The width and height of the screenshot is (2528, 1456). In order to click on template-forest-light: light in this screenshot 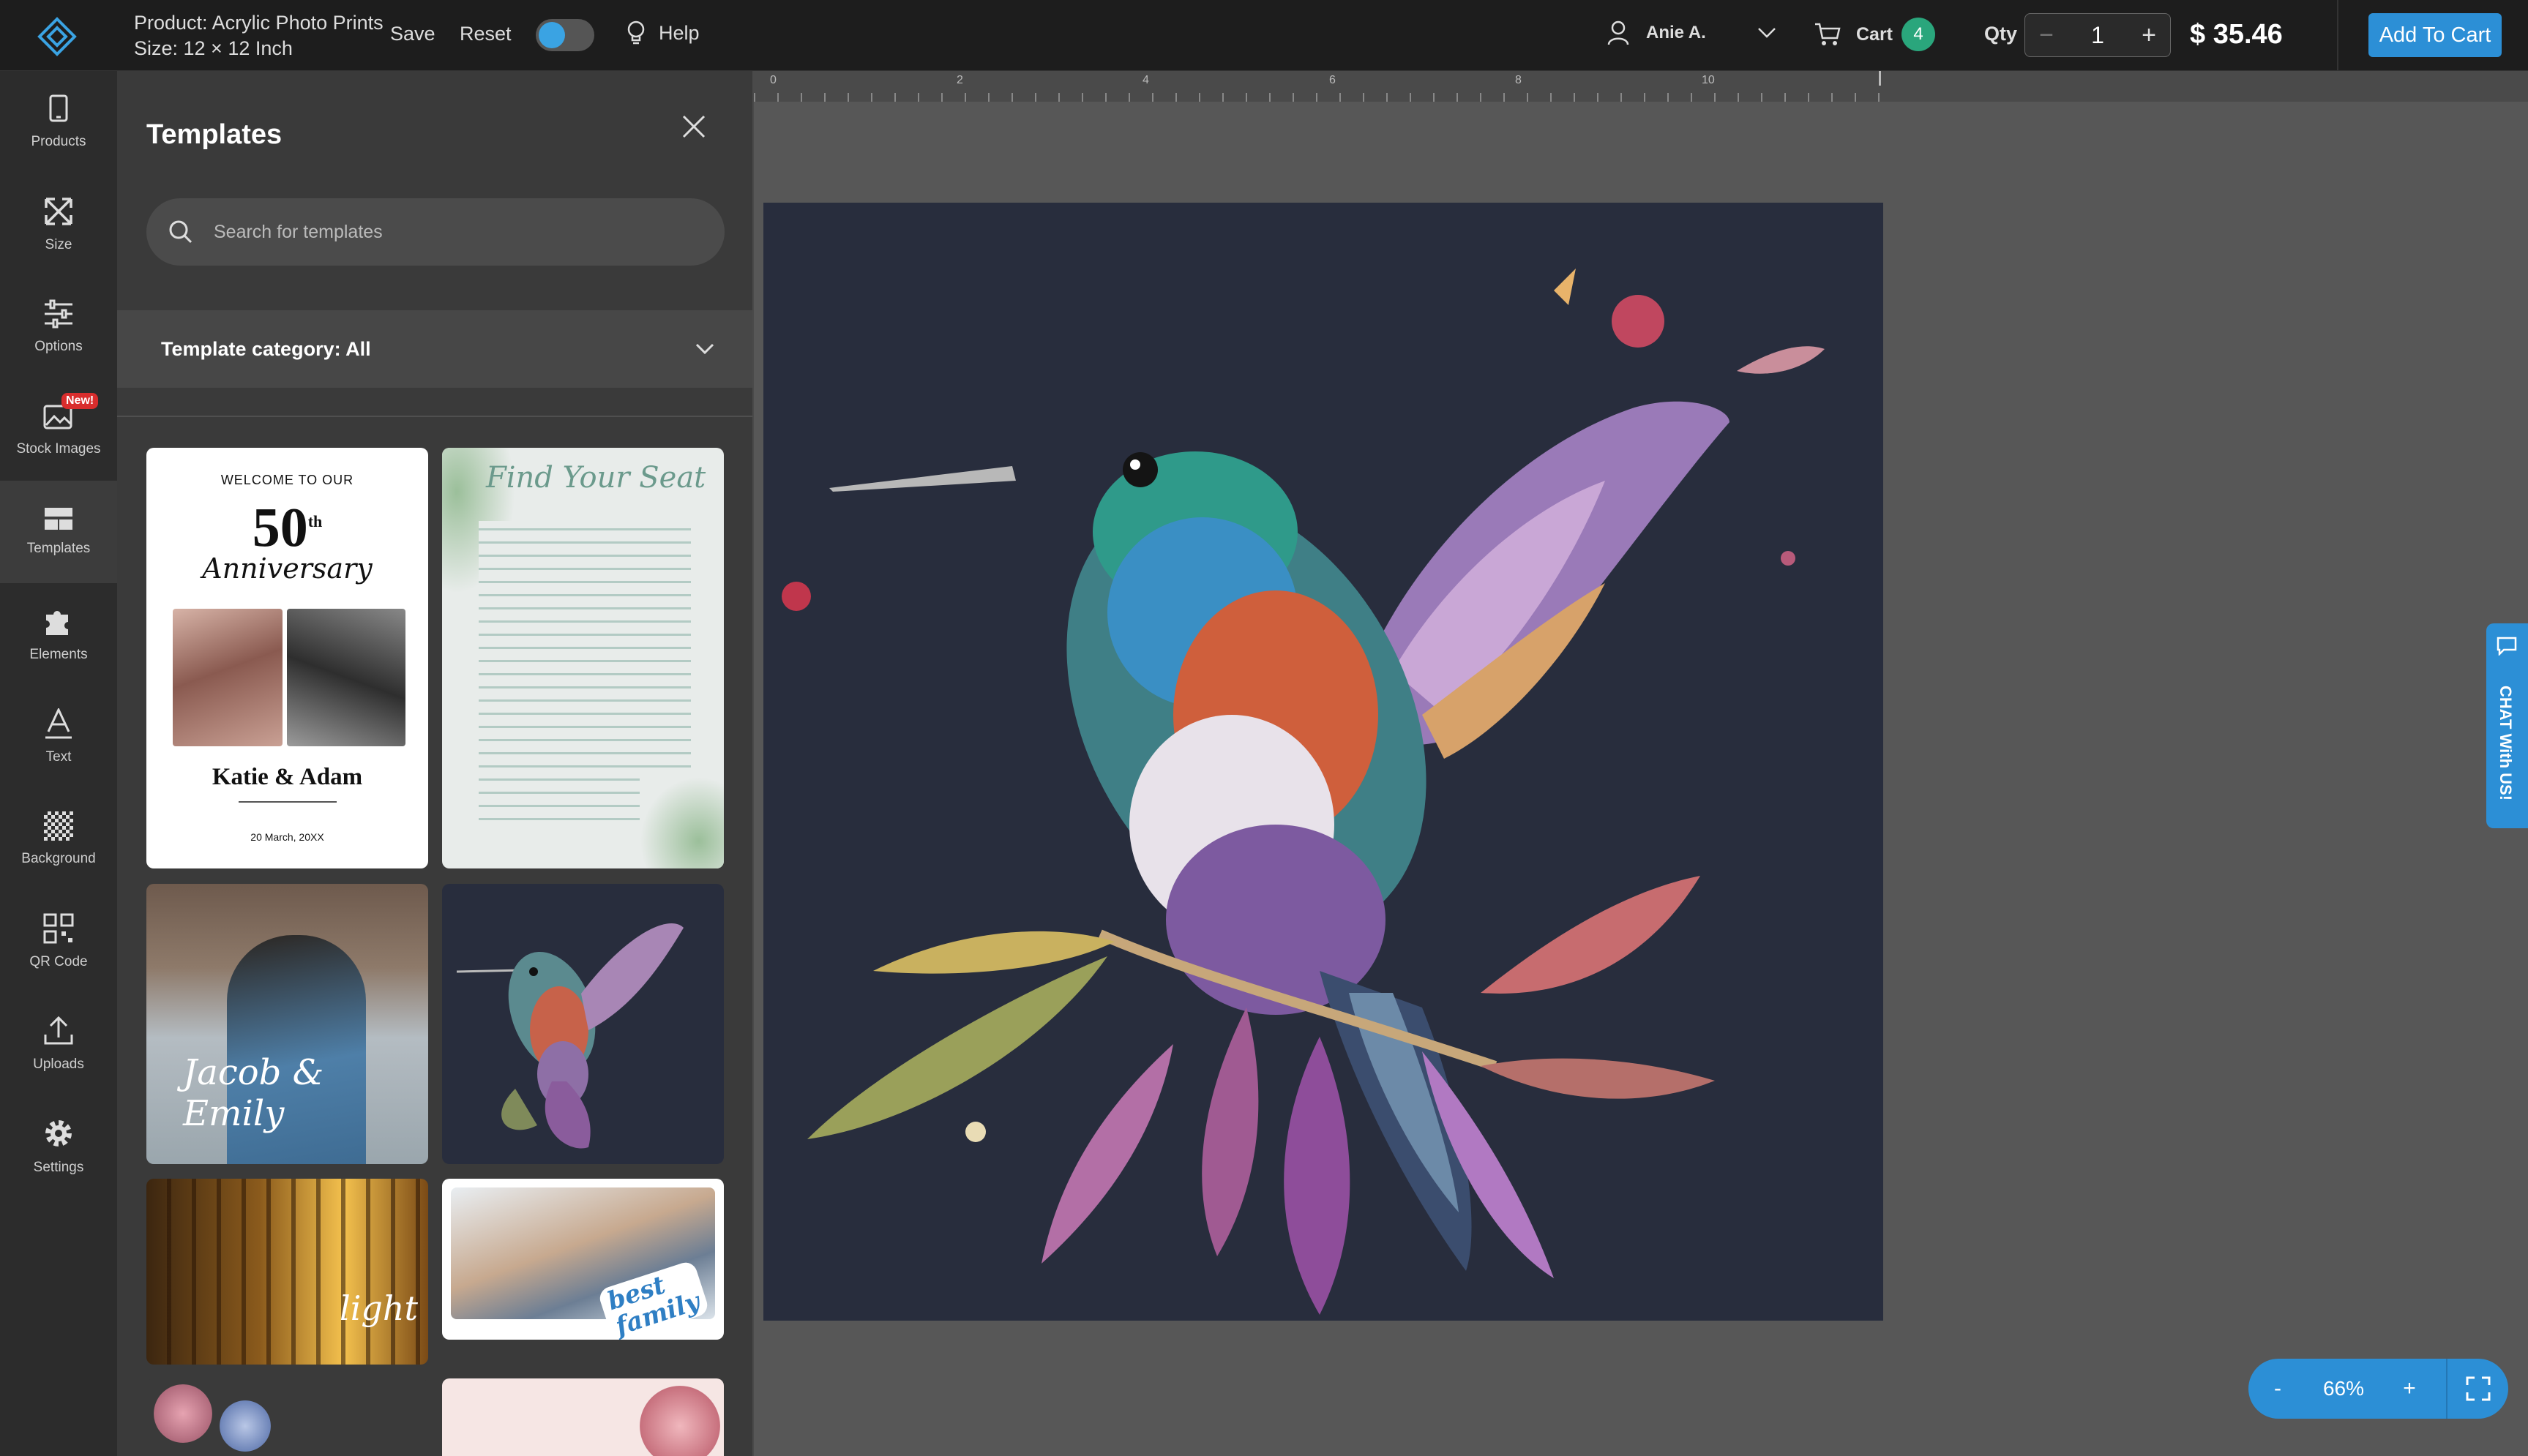, I will do `click(287, 1272)`.